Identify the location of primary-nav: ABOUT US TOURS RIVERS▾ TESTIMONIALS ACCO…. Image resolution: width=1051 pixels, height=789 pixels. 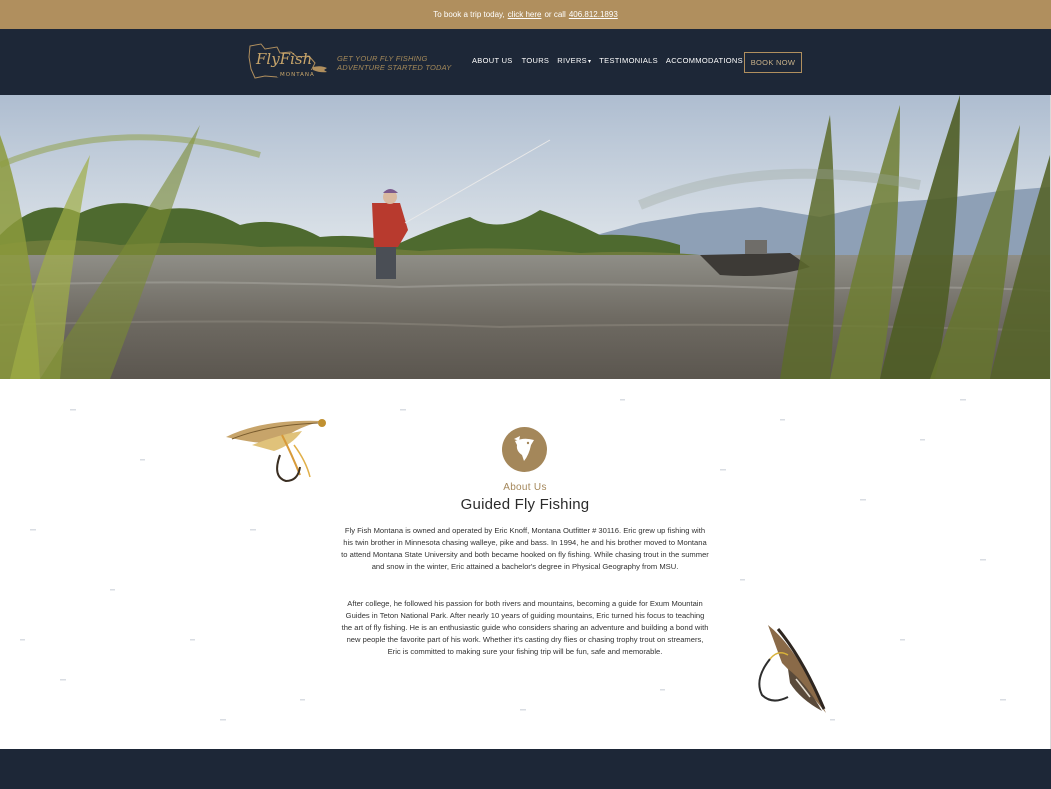
(607, 60).